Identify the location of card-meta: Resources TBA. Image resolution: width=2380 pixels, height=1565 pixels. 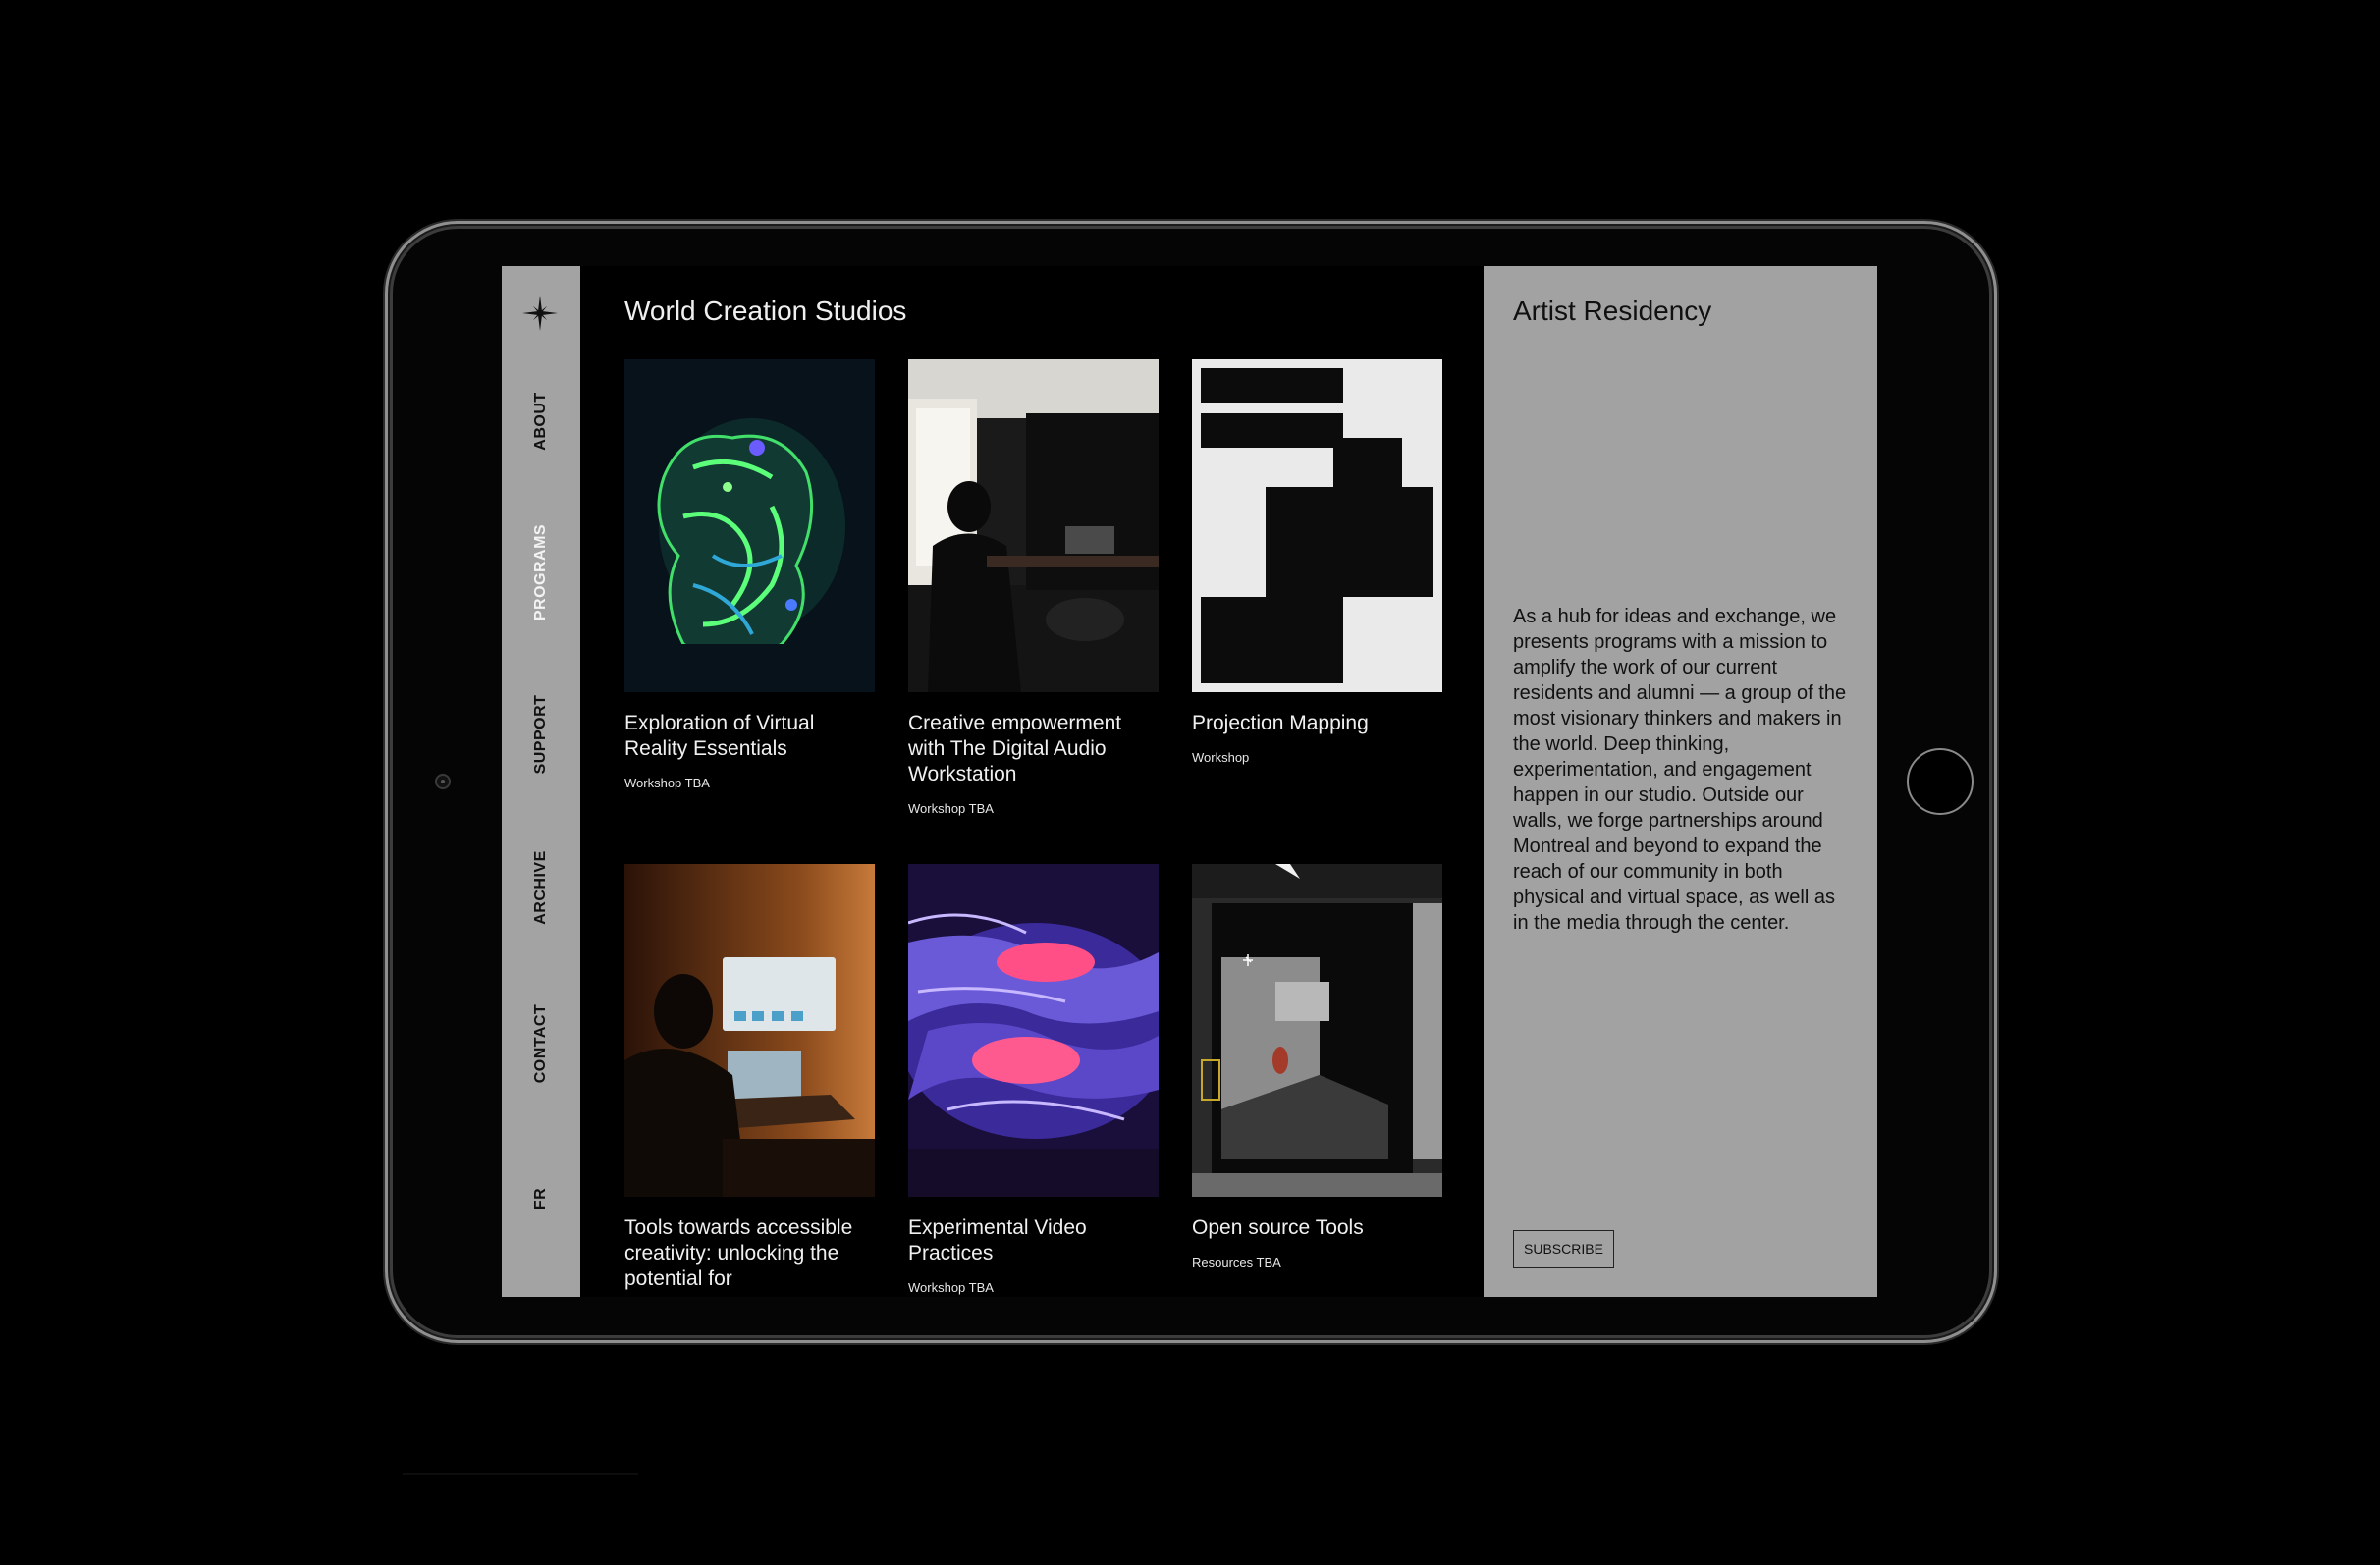
(1236, 1262).